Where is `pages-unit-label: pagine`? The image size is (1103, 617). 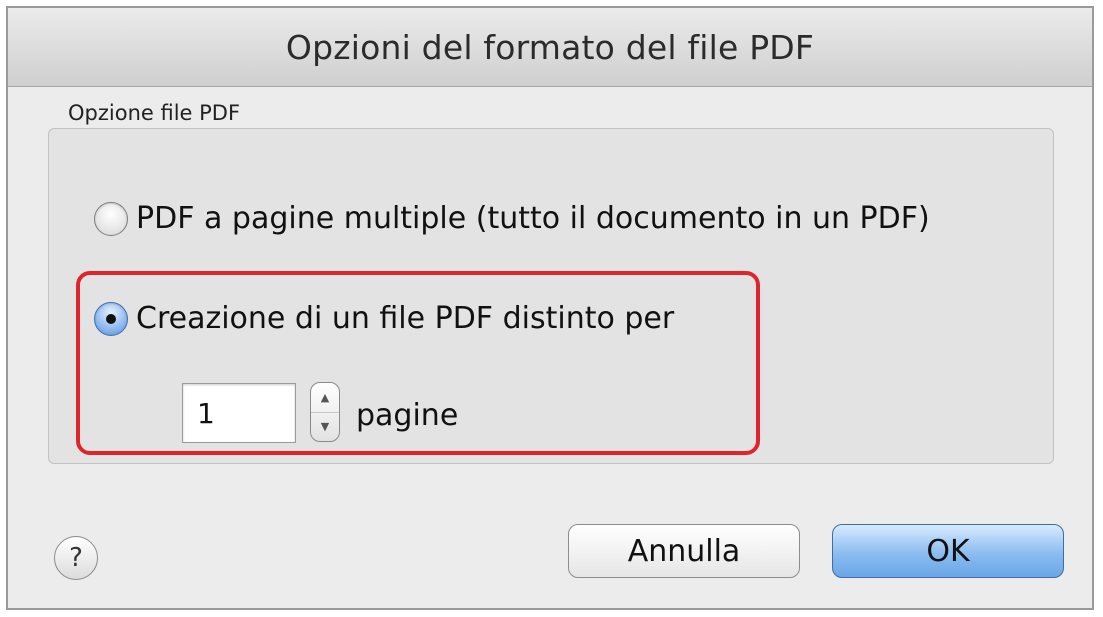 pages-unit-label: pagine is located at coordinates (407, 415).